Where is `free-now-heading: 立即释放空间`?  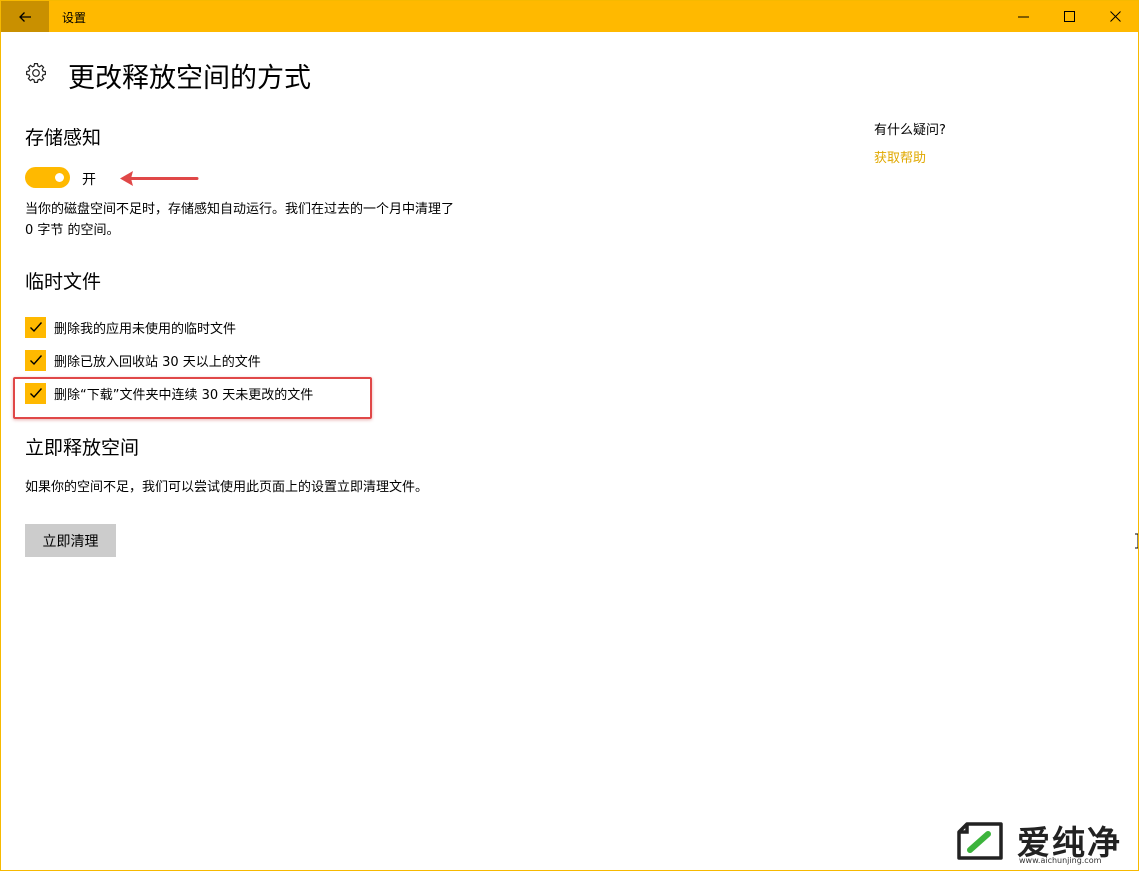 free-now-heading: 立即释放空间 is located at coordinates (82, 448).